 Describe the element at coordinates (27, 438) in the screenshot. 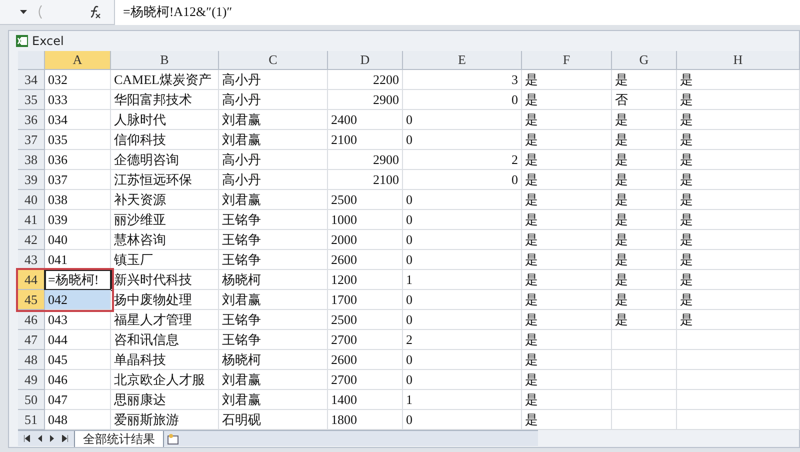

I see `first-sheet-icon` at that location.